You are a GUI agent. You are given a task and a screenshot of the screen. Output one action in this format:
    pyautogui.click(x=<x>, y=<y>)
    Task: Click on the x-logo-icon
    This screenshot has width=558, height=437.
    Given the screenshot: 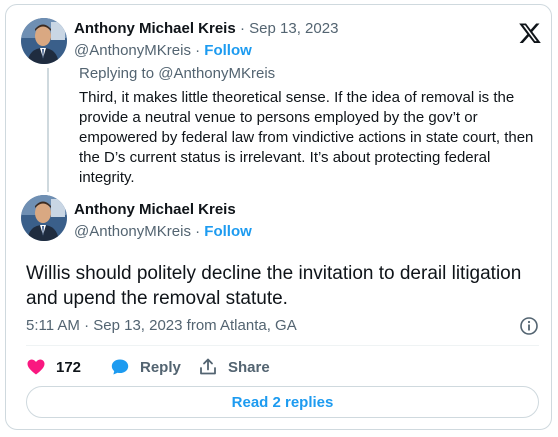 What is the action you would take?
    pyautogui.click(x=530, y=33)
    